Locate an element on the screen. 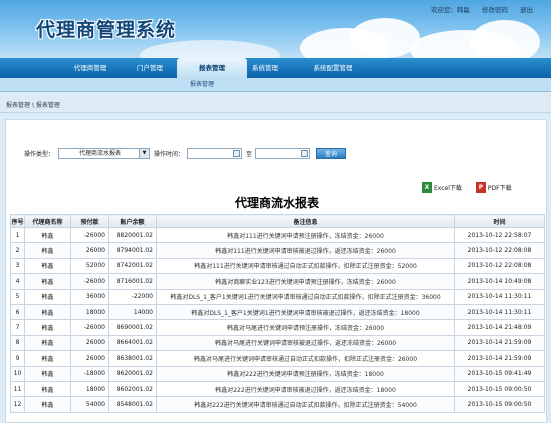 The image size is (551, 423). pdf-download-link: PDF下载 is located at coordinates (500, 187).